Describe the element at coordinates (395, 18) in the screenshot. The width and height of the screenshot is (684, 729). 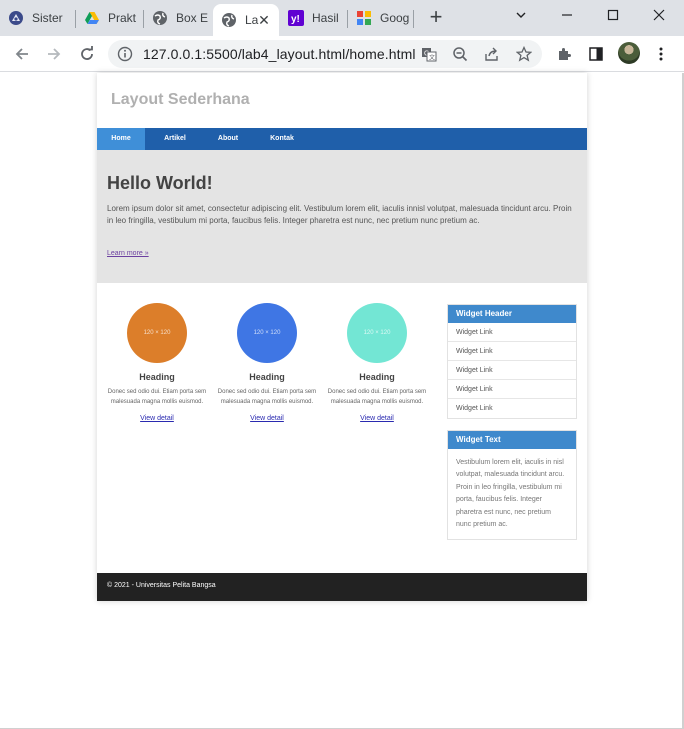
I see `tab-title: Goog` at that location.